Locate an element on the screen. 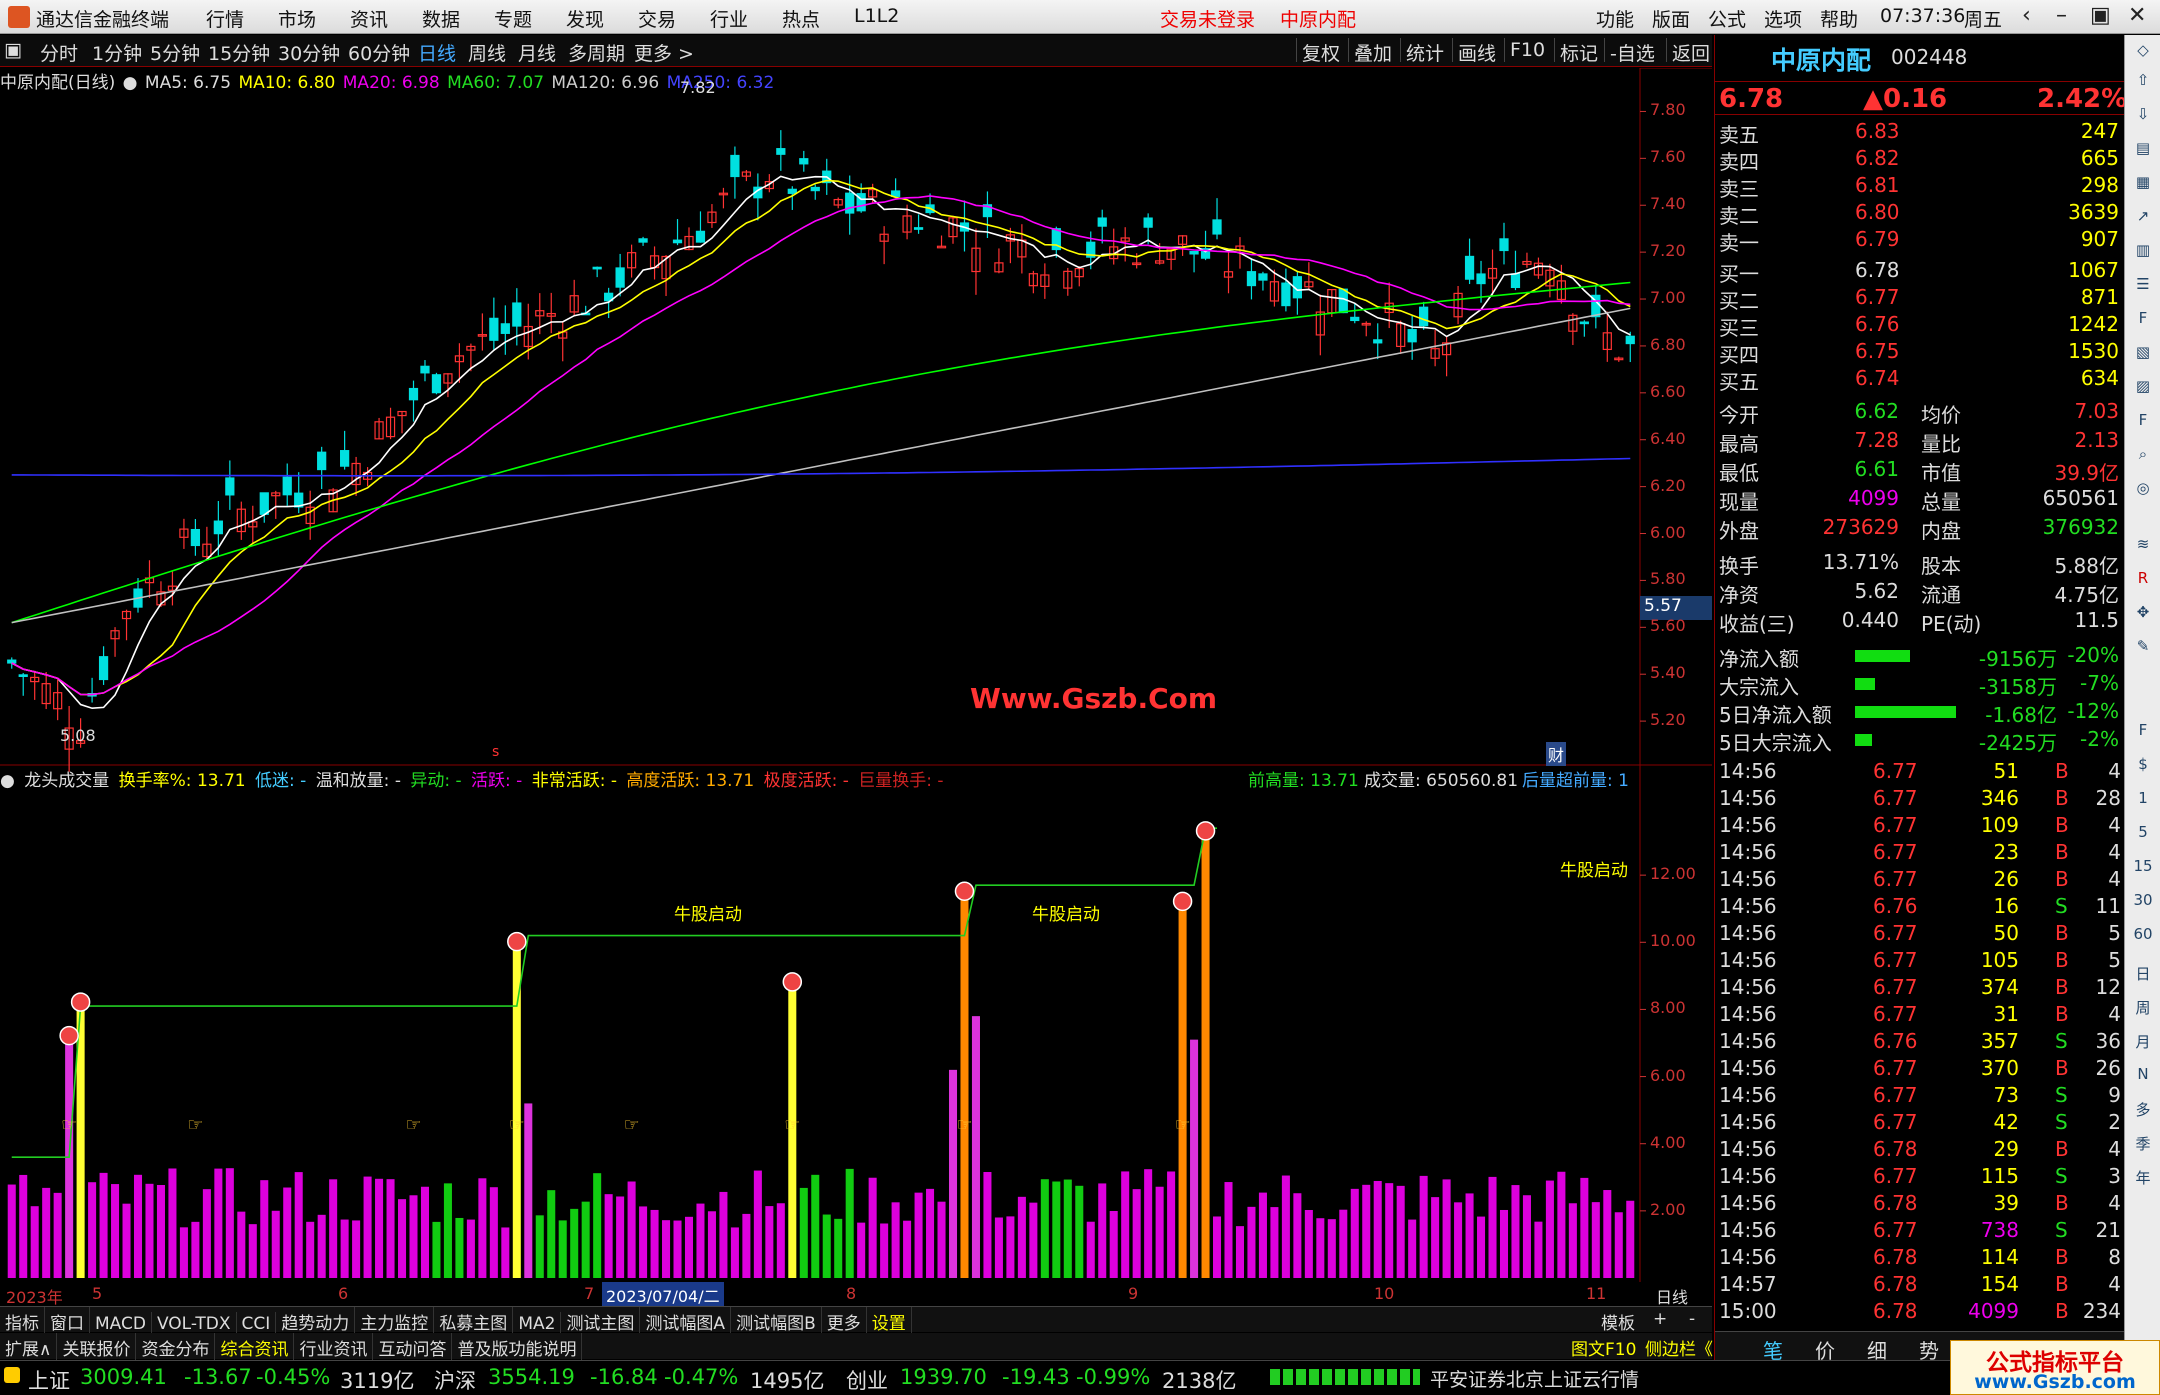 Image resolution: width=2160 pixels, height=1395 pixels. table-icon: ▧ is located at coordinates (2143, 352).